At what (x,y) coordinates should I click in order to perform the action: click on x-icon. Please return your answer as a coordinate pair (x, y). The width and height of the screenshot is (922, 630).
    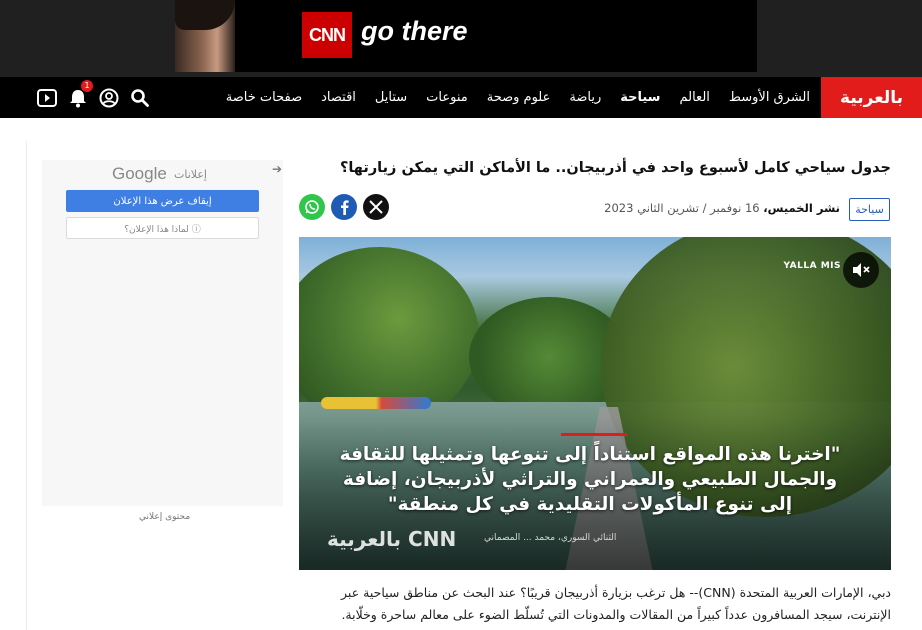
    Looking at the image, I should click on (376, 207).